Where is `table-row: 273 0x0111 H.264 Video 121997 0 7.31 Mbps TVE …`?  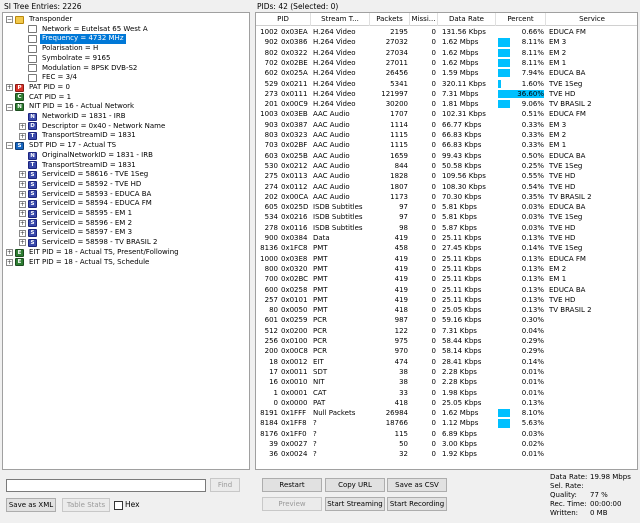 table-row: 273 0x0111 H.264 Video 121997 0 7.31 Mbps TVE … is located at coordinates (446, 94).